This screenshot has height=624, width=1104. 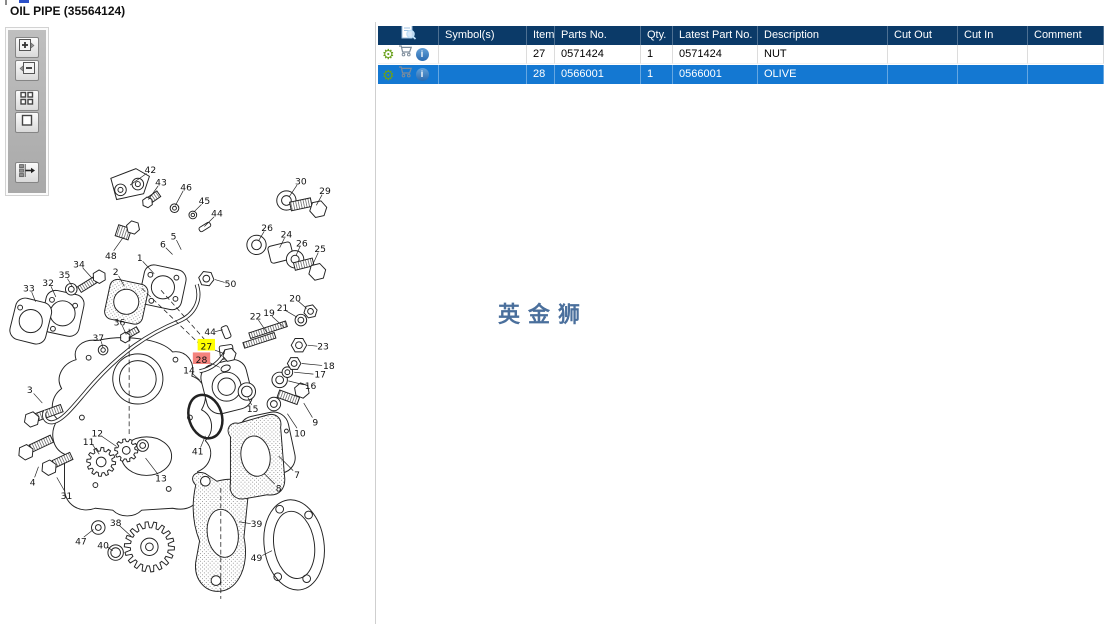 What do you see at coordinates (202, 360) in the screenshot?
I see `part-callout-28: 28` at bounding box center [202, 360].